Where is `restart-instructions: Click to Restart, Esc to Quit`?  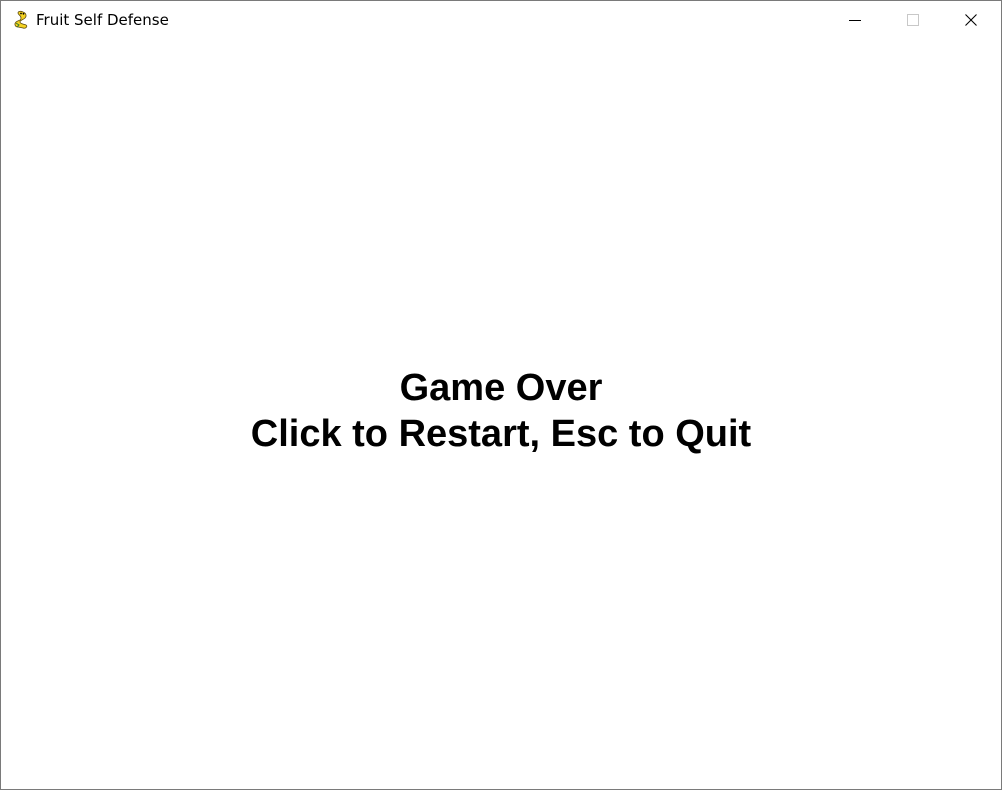 restart-instructions: Click to Restart, Esc to Quit is located at coordinates (501, 434).